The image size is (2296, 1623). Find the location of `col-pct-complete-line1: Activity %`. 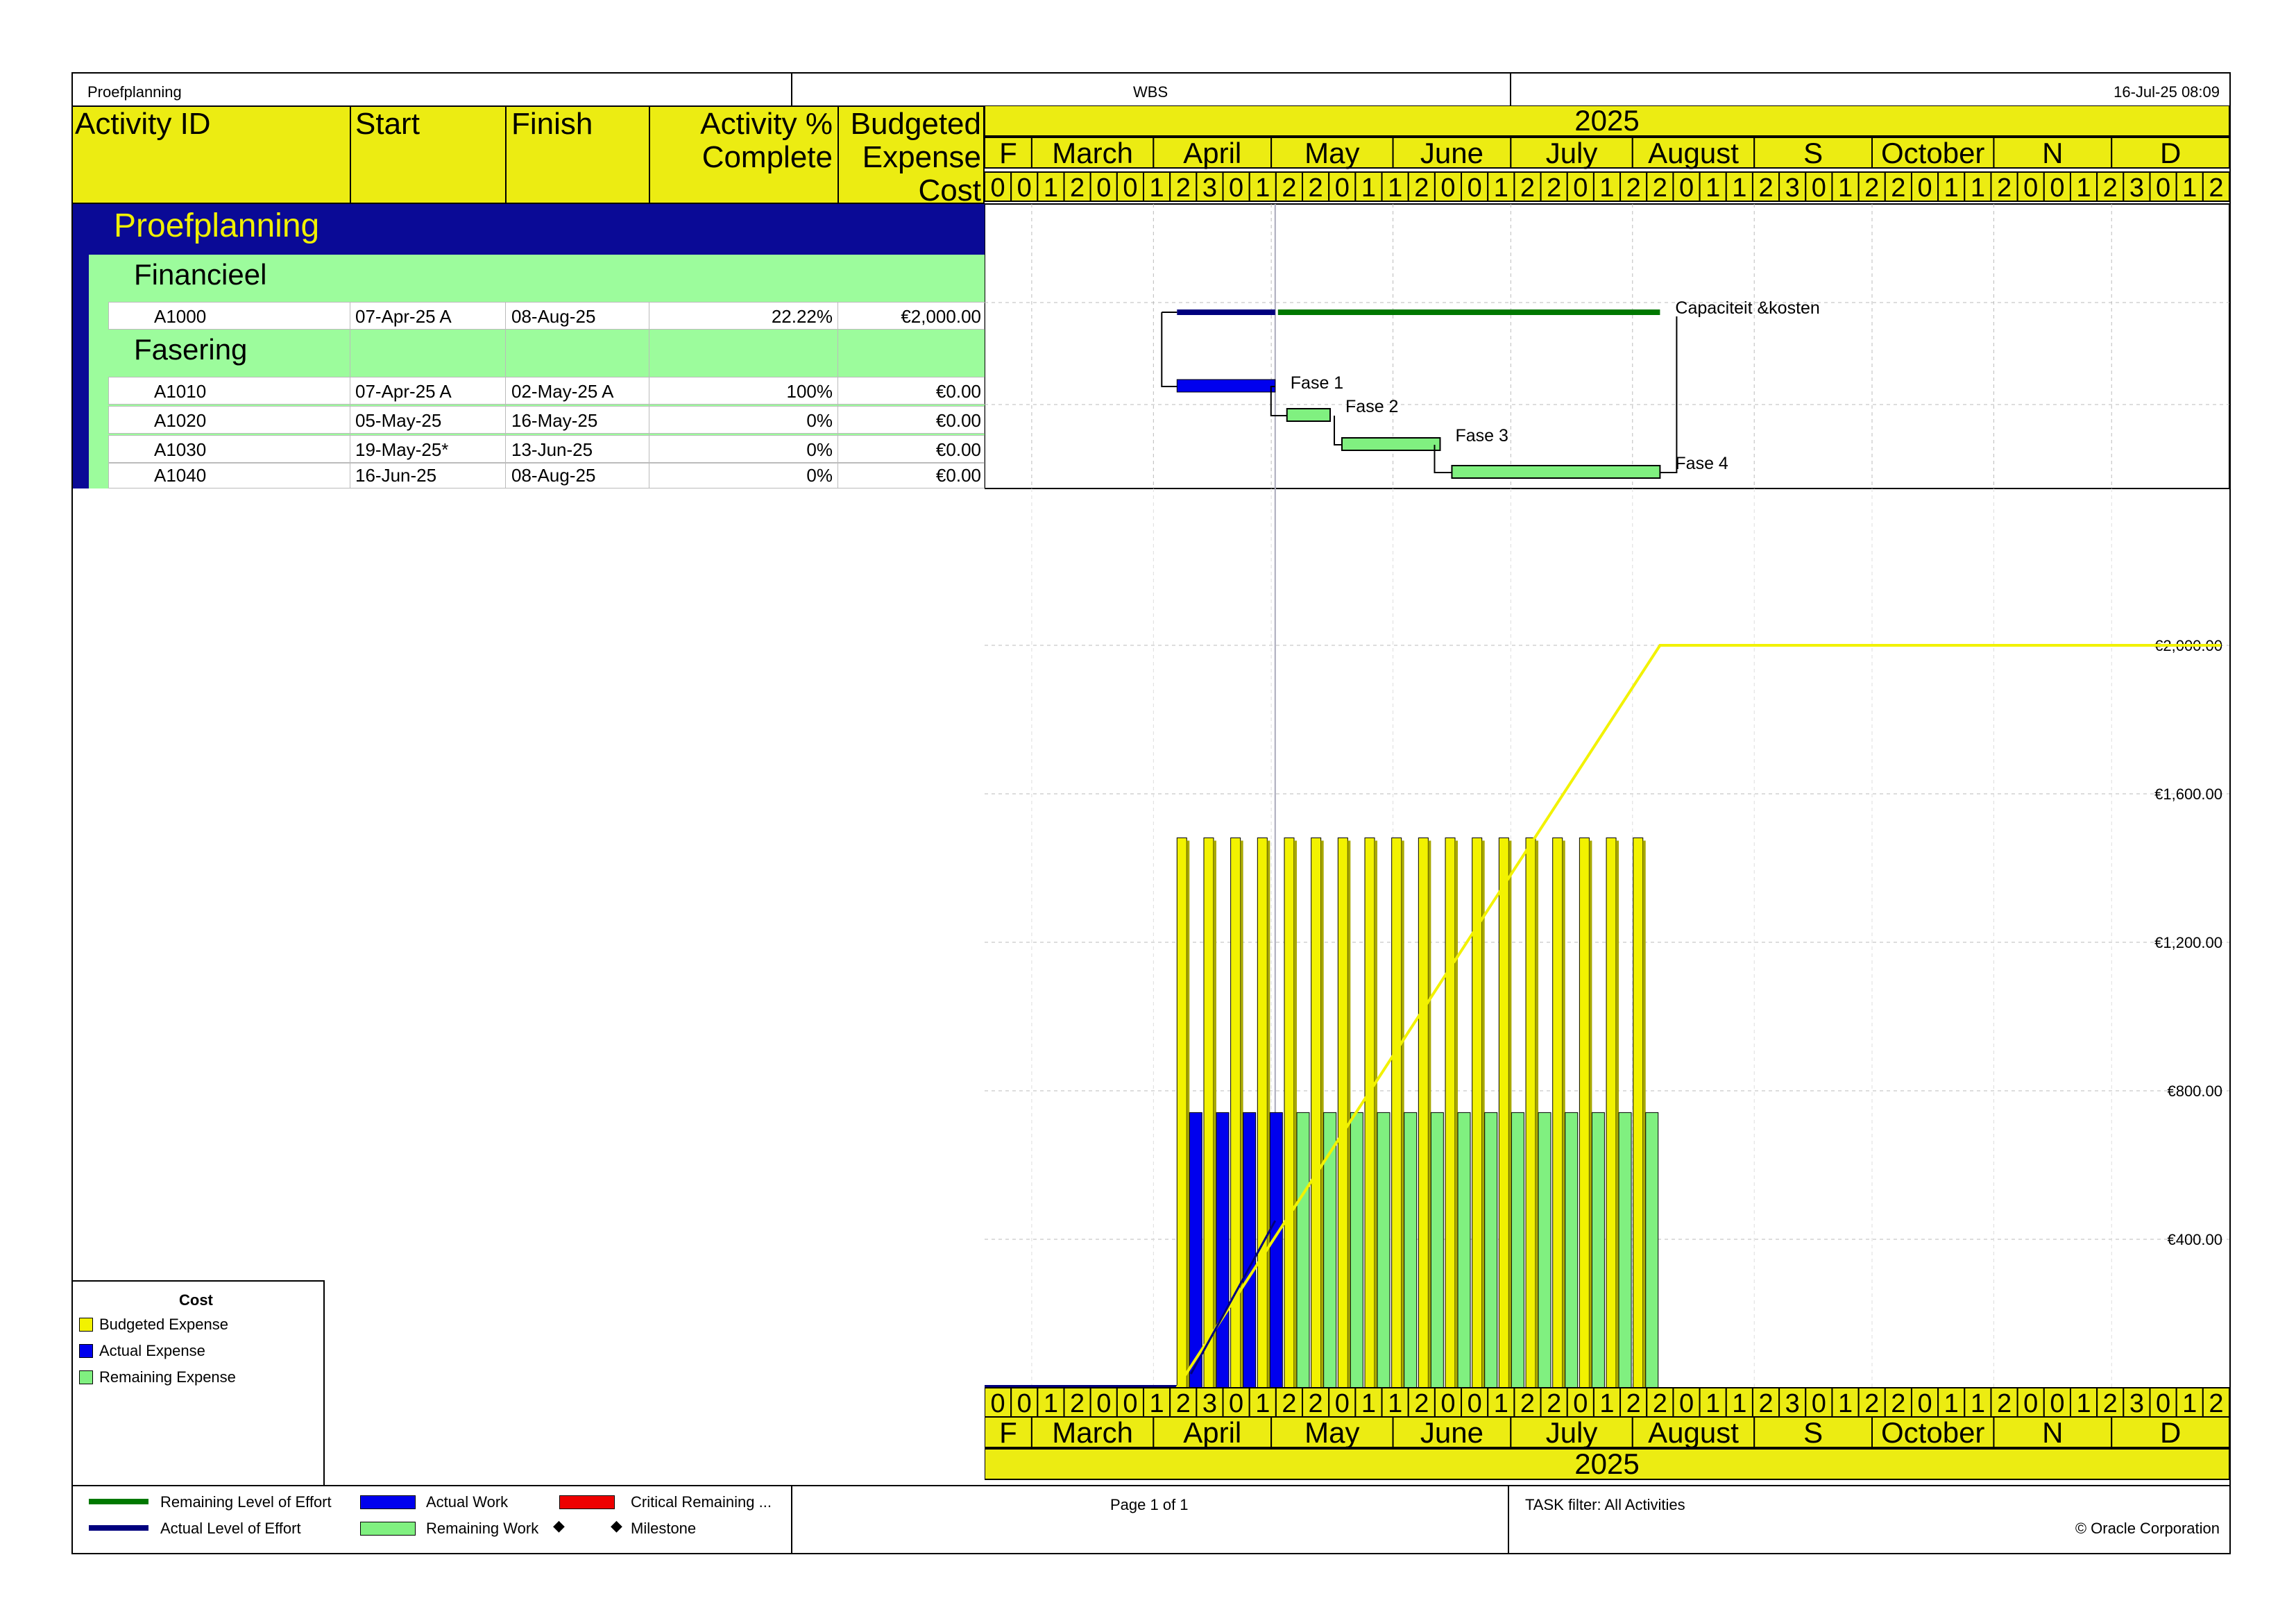

col-pct-complete-line1: Activity % is located at coordinates (766, 124).